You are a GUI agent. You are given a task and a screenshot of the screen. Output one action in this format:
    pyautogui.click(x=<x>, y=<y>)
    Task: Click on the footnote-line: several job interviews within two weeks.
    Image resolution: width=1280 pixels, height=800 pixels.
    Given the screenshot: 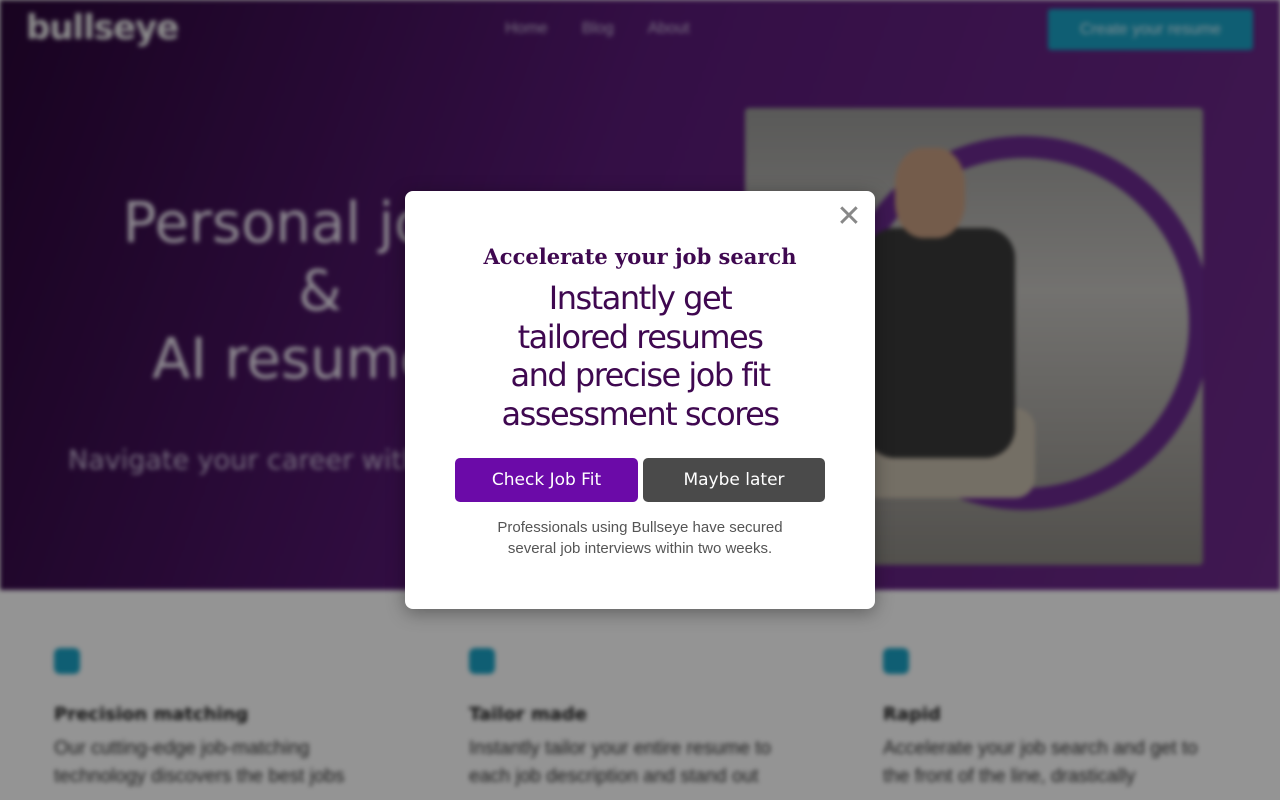 What is the action you would take?
    pyautogui.click(x=640, y=548)
    